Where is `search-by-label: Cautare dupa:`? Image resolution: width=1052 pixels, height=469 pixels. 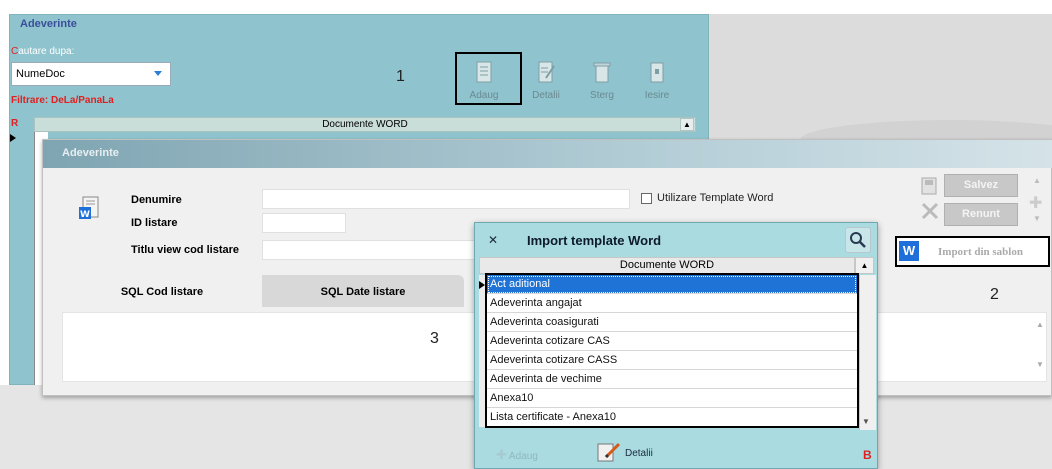
search-by-label: Cautare dupa: is located at coordinates (43, 51).